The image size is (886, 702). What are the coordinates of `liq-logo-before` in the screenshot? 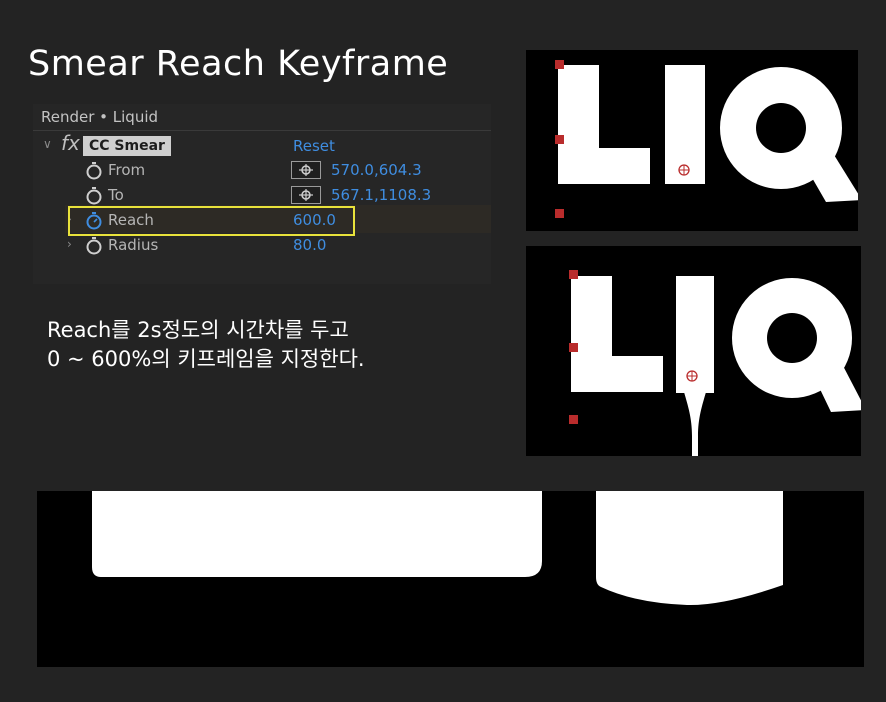 It's located at (708, 133).